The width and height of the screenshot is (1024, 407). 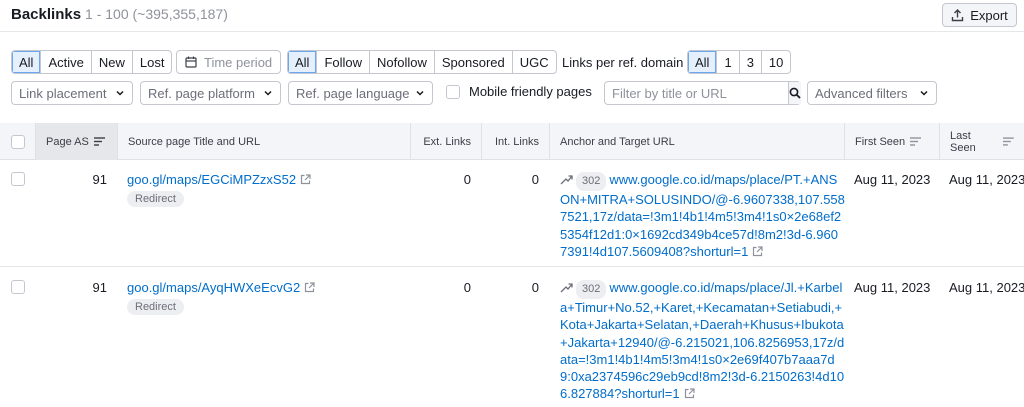 I want to click on search-icon, so click(x=795, y=93).